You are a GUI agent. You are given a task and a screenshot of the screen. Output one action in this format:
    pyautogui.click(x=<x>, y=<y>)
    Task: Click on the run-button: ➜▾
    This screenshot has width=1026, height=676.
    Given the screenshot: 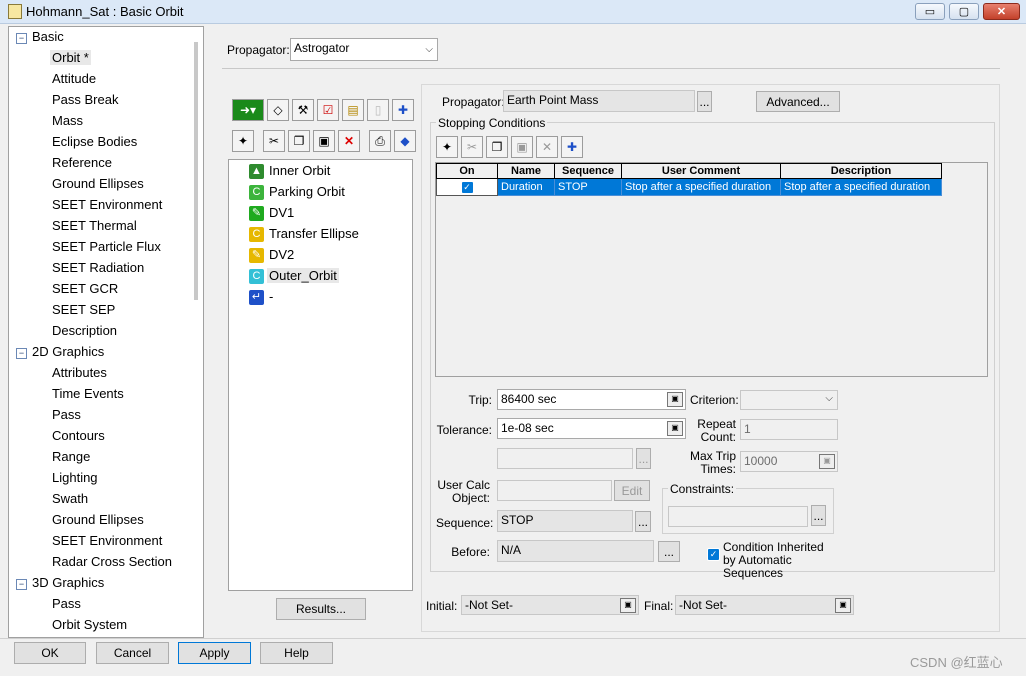 What is the action you would take?
    pyautogui.click(x=248, y=110)
    